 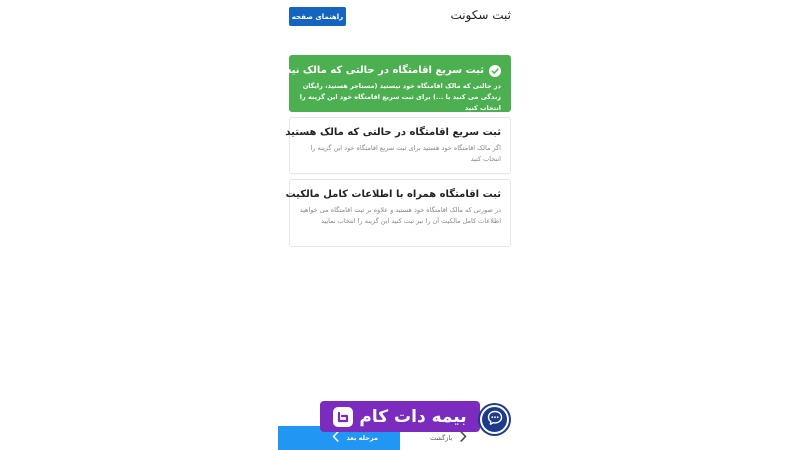 I want to click on check-circle-icon, so click(x=495, y=71).